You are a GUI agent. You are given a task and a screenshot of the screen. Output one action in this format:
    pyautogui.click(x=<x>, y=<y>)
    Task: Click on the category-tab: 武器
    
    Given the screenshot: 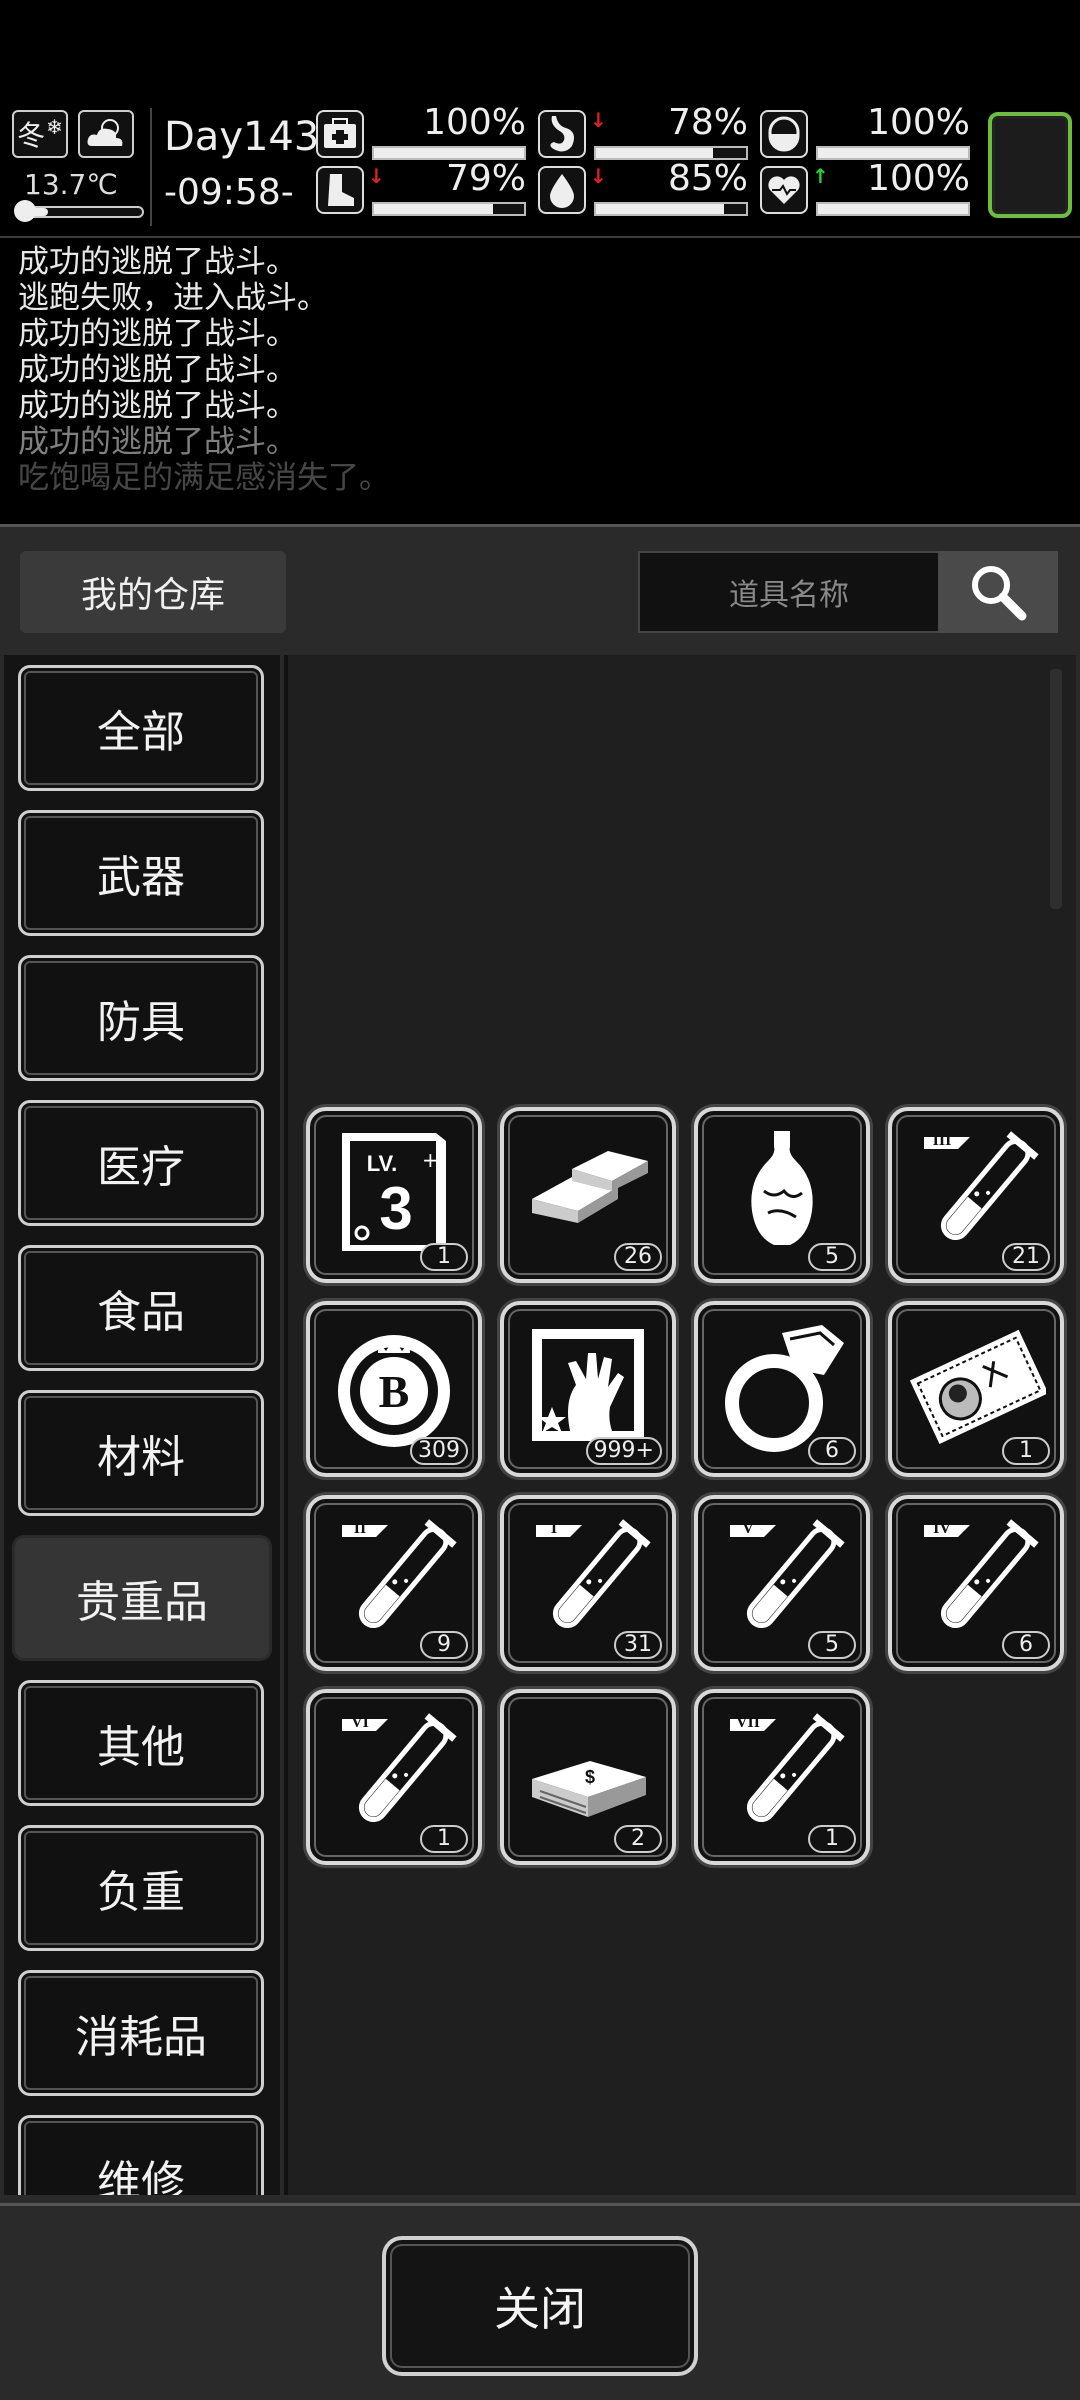 What is the action you would take?
    pyautogui.click(x=141, y=873)
    